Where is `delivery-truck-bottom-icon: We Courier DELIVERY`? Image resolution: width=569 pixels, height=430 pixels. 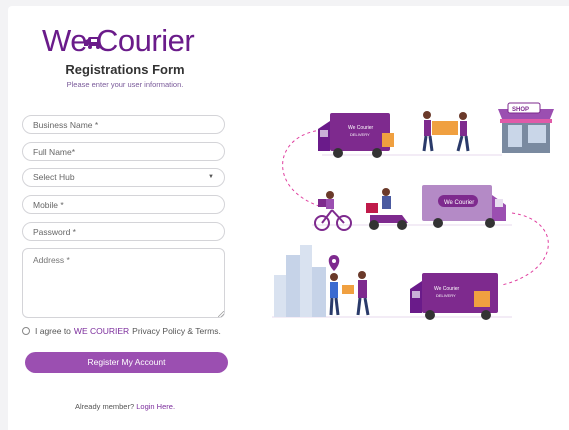 delivery-truck-bottom-icon: We Courier DELIVERY is located at coordinates (454, 296).